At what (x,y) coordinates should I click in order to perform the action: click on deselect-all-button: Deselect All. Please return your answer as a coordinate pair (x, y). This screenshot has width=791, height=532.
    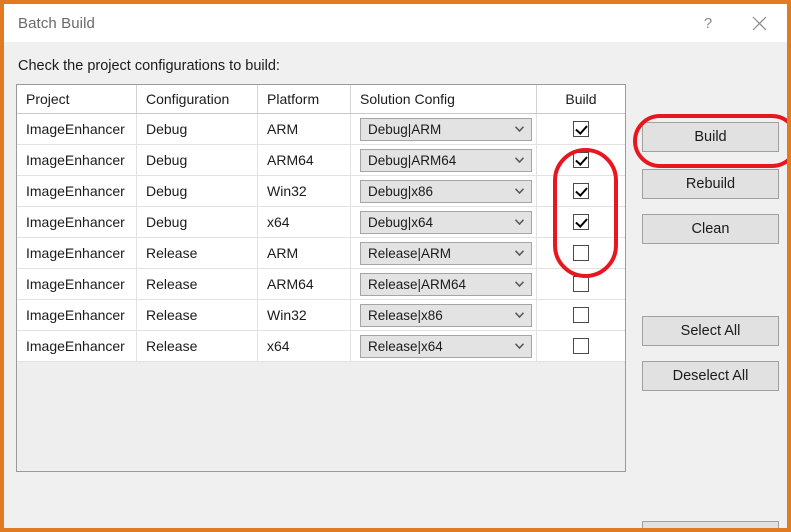
    Looking at the image, I should click on (710, 376).